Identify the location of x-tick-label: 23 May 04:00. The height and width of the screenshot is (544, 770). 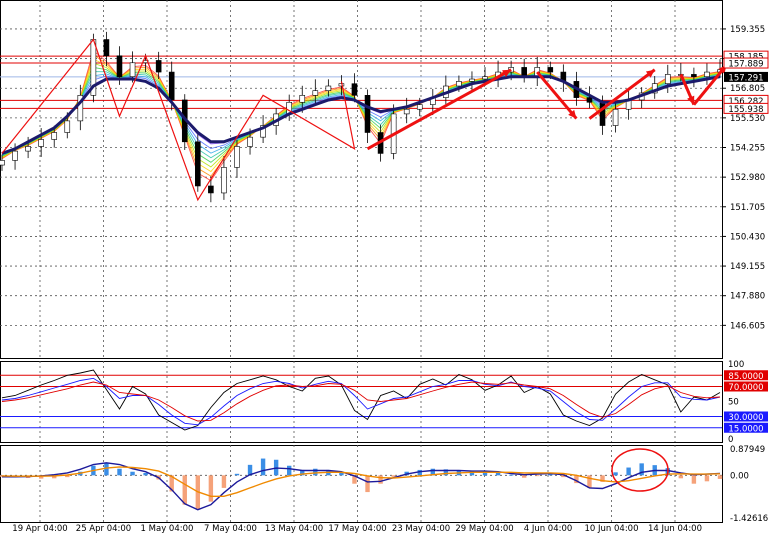
(421, 529).